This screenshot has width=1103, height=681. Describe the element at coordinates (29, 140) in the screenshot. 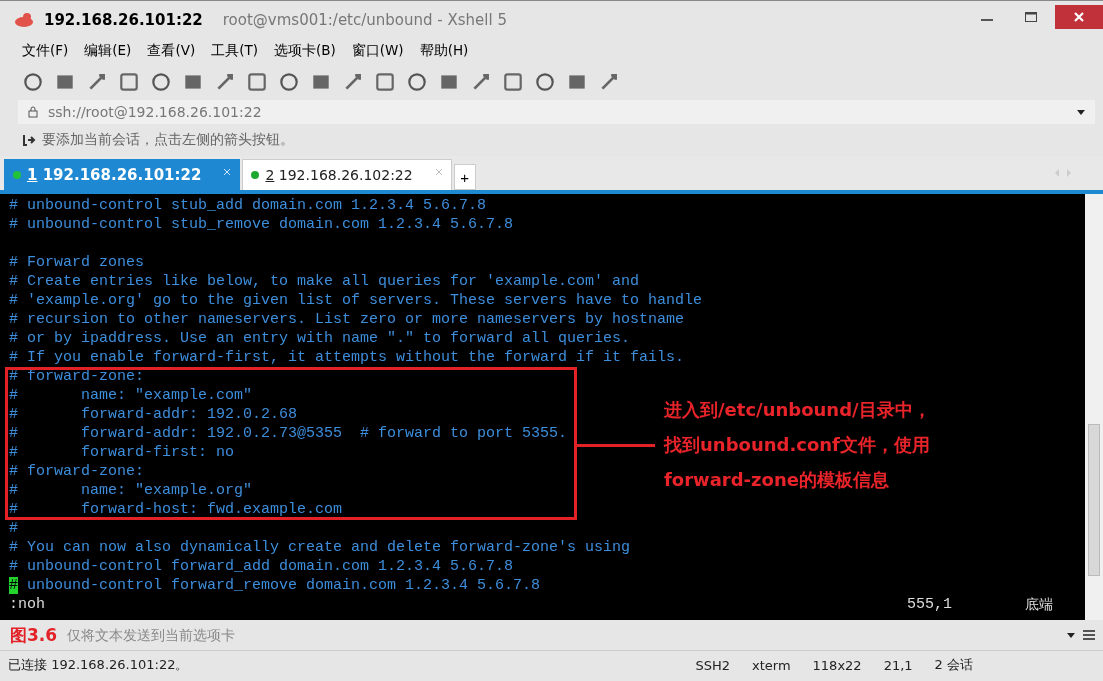

I see `arrow-icon` at that location.